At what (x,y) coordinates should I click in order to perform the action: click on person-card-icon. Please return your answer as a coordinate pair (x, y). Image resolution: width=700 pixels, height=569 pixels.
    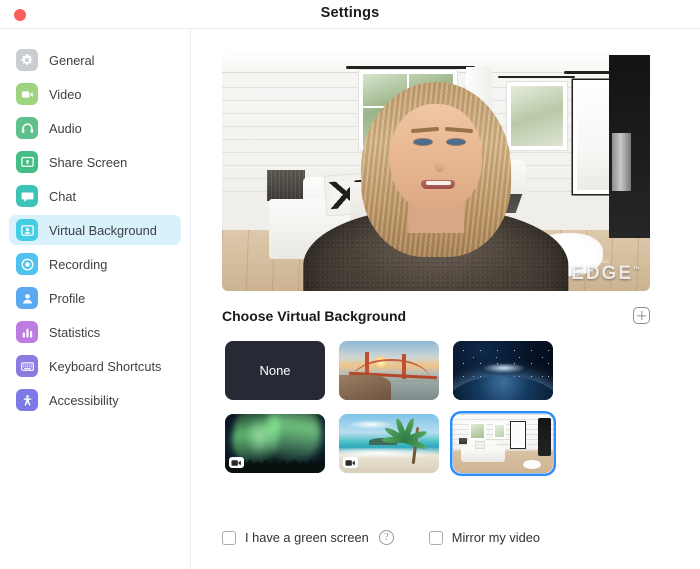
    Looking at the image, I should click on (27, 230).